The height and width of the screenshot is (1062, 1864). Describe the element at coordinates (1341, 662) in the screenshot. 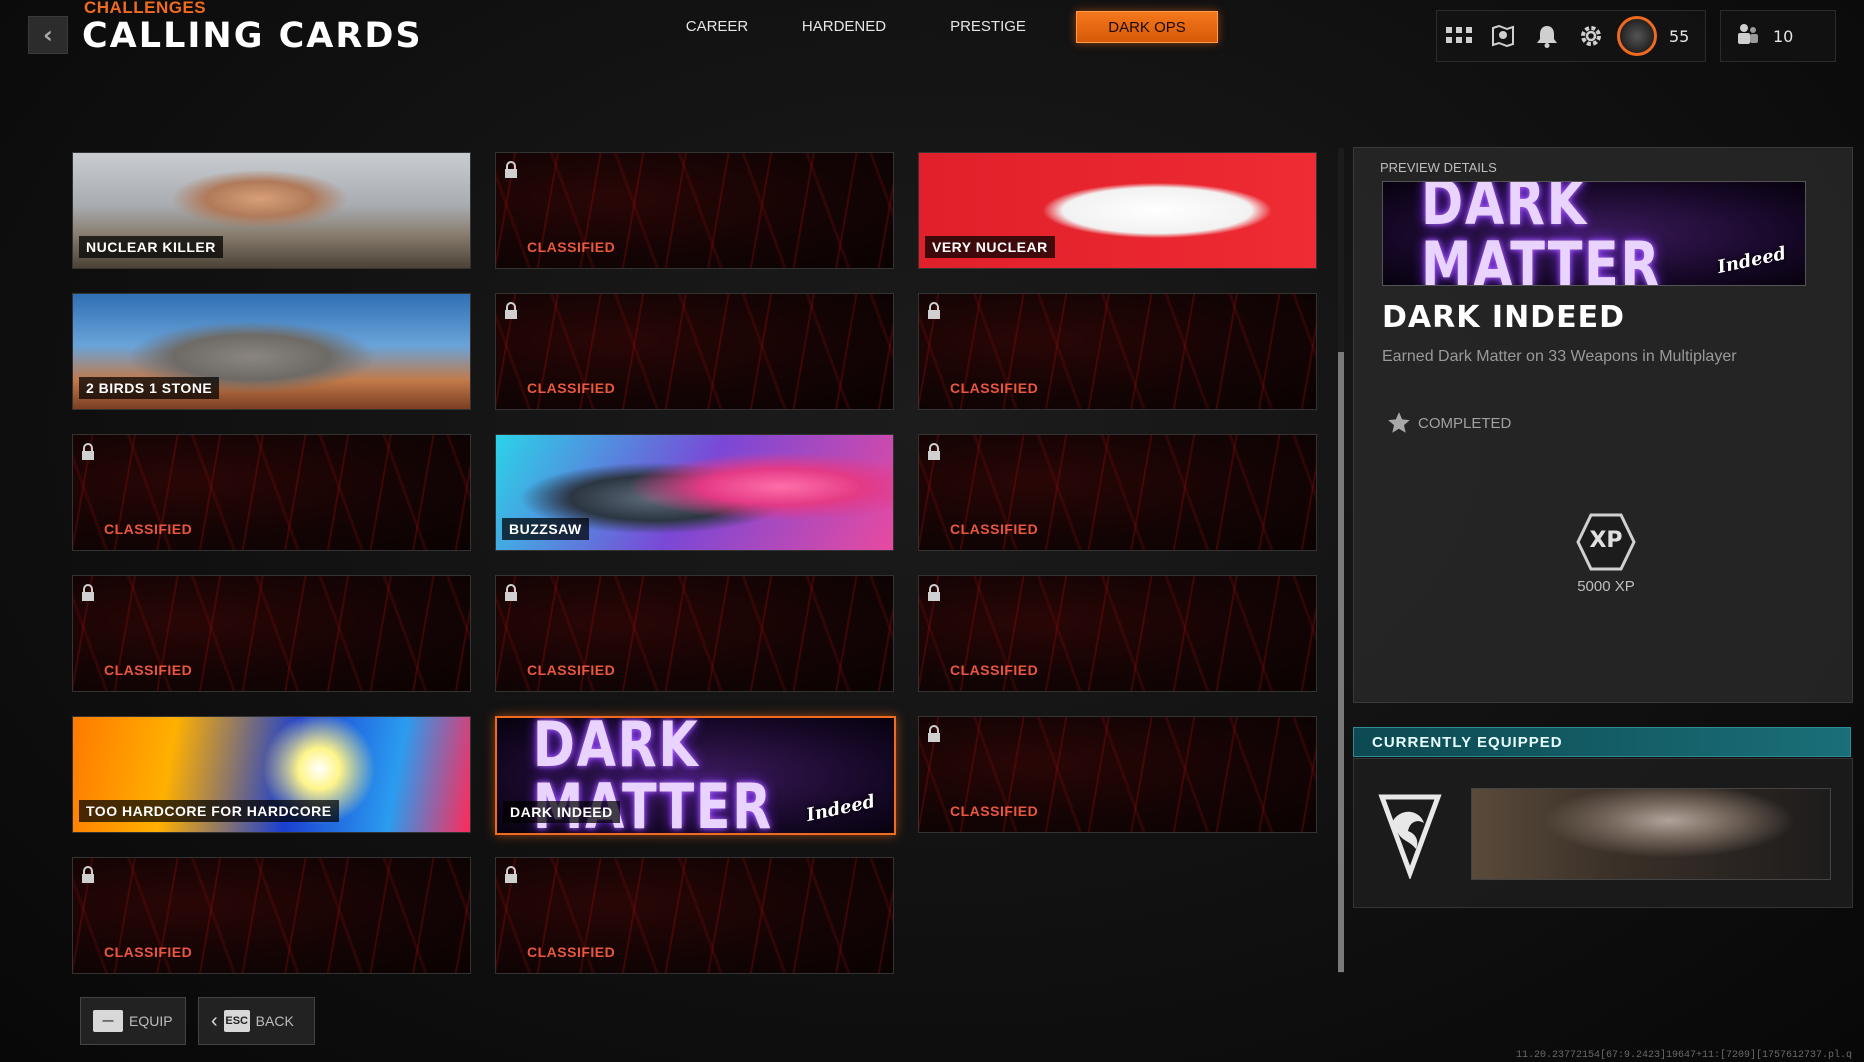

I see `scrollbar-thumb` at that location.